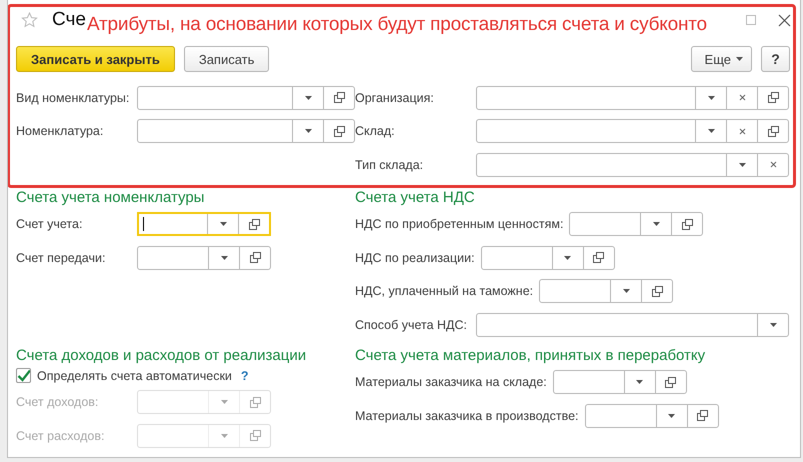 This screenshot has width=803, height=462. Describe the element at coordinates (751, 20) in the screenshot. I see `maximize-icon` at that location.